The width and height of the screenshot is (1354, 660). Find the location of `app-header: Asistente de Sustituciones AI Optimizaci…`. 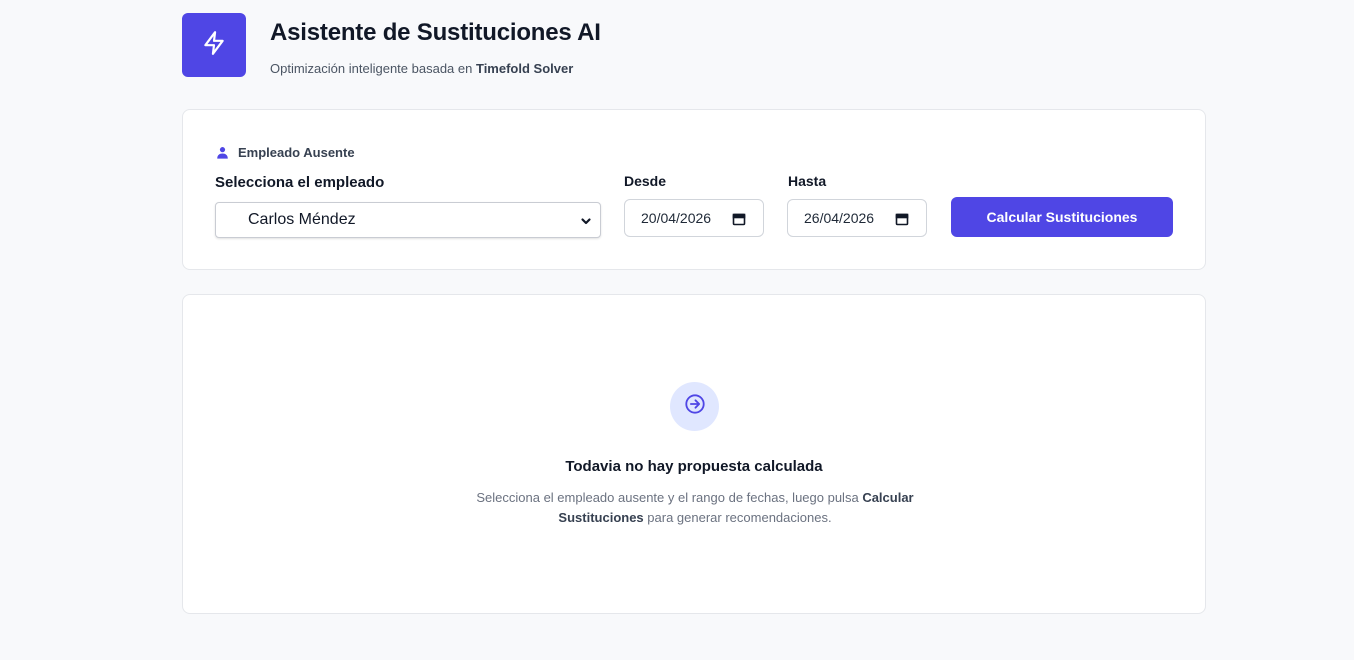

app-header: Asistente de Sustituciones AI Optimizaci… is located at coordinates (694, 45).